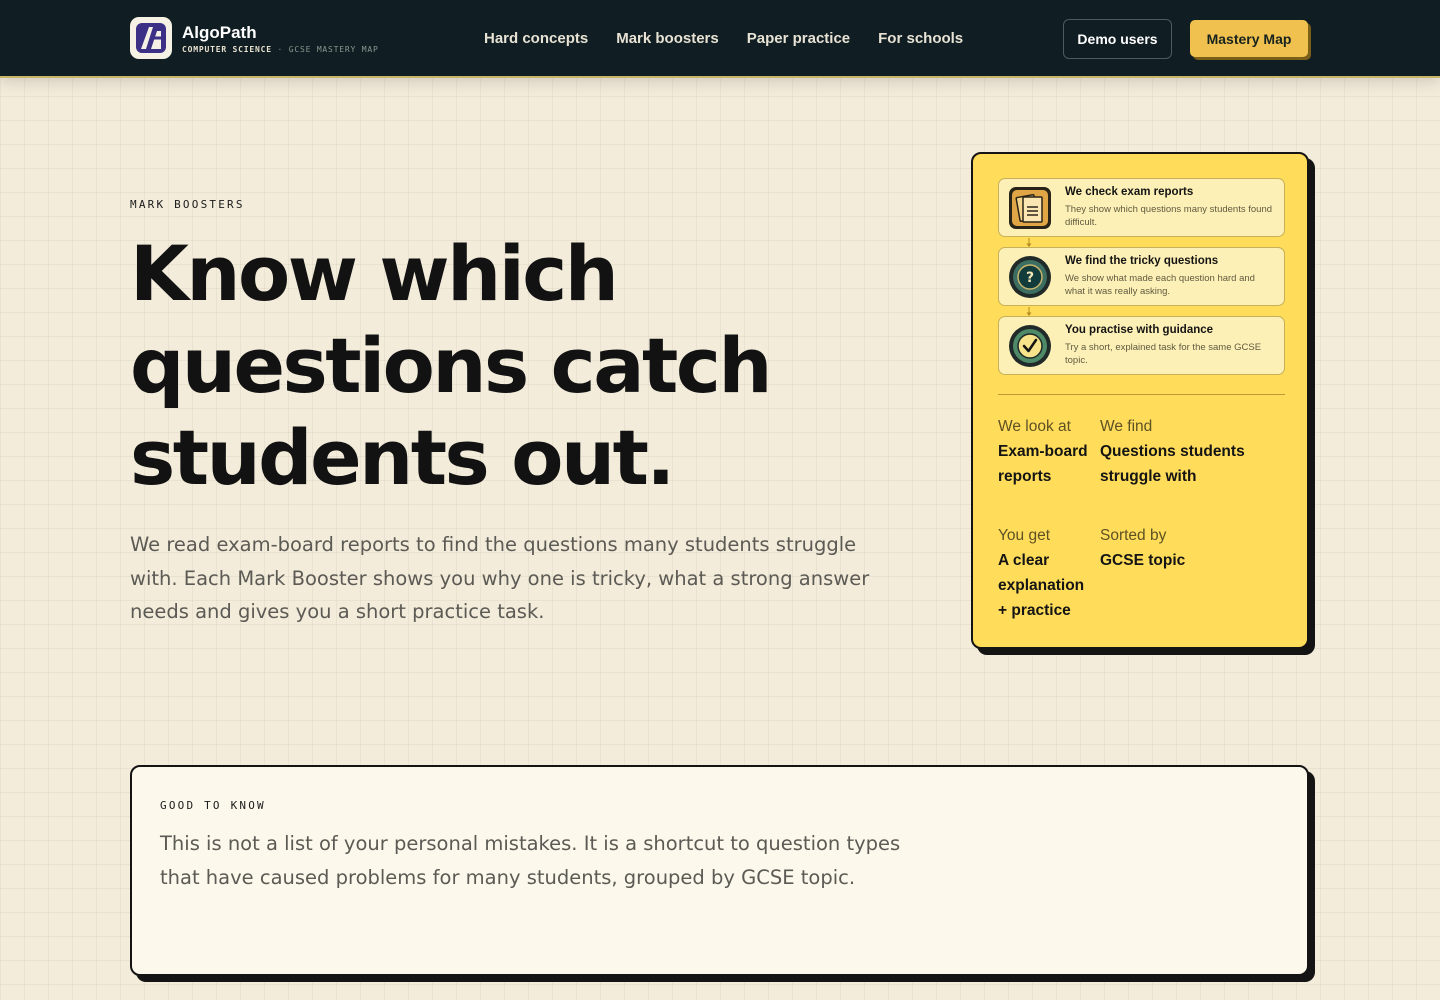 The height and width of the screenshot is (1000, 1440). What do you see at coordinates (213, 805) in the screenshot?
I see `good-to-know-label: GOOD TO KNOW` at bounding box center [213, 805].